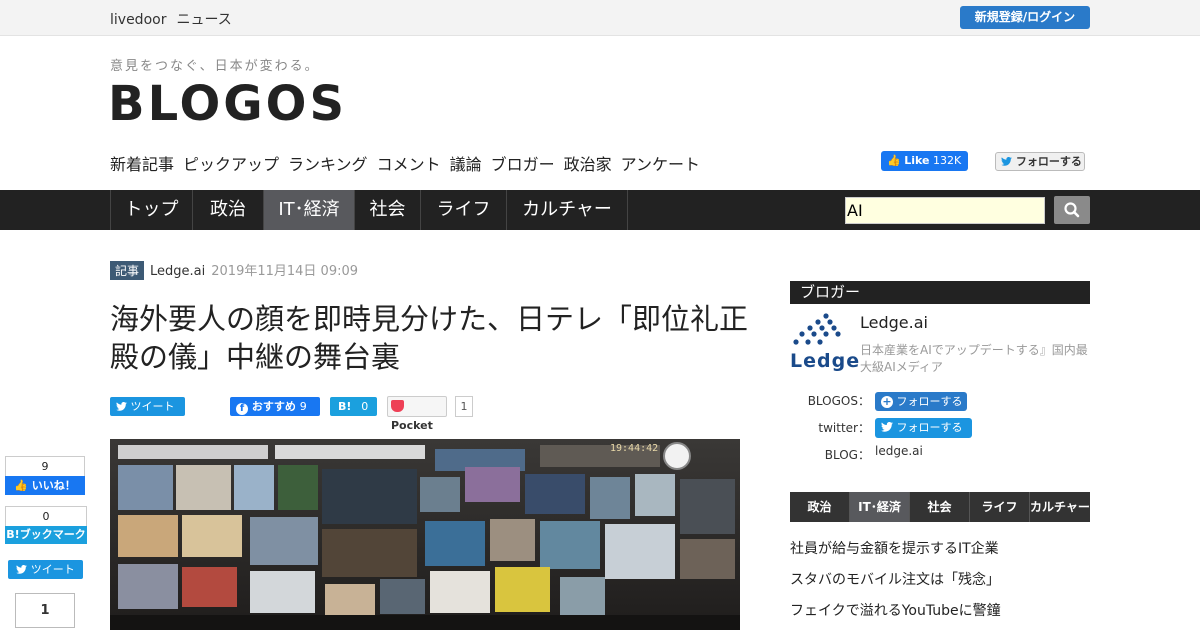 The height and width of the screenshot is (630, 1200). I want to click on side-tweet-label: ツイート, so click(52, 569).